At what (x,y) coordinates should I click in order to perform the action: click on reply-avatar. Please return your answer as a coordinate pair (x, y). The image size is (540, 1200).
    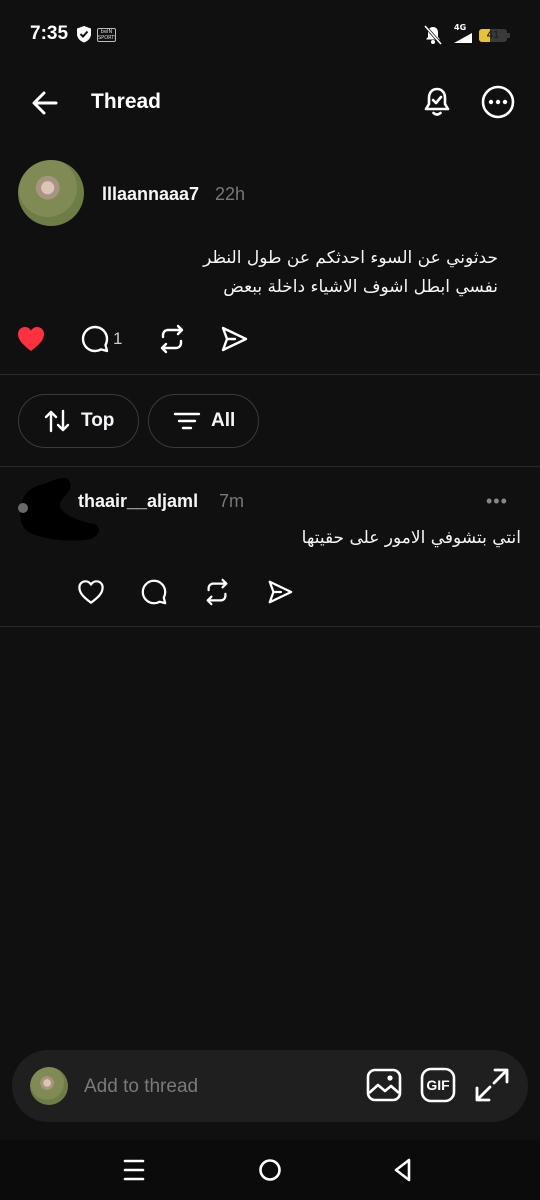
    Looking at the image, I should click on (56, 506).